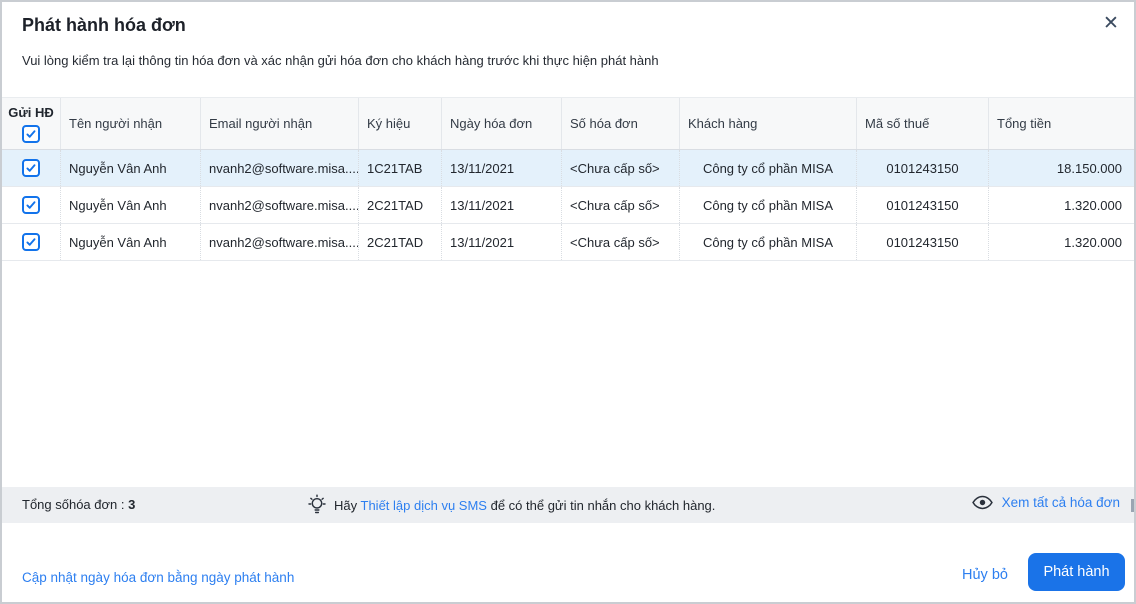 The image size is (1136, 604). I want to click on column-header-send-invoice: Gửi HĐ, so click(31, 123).